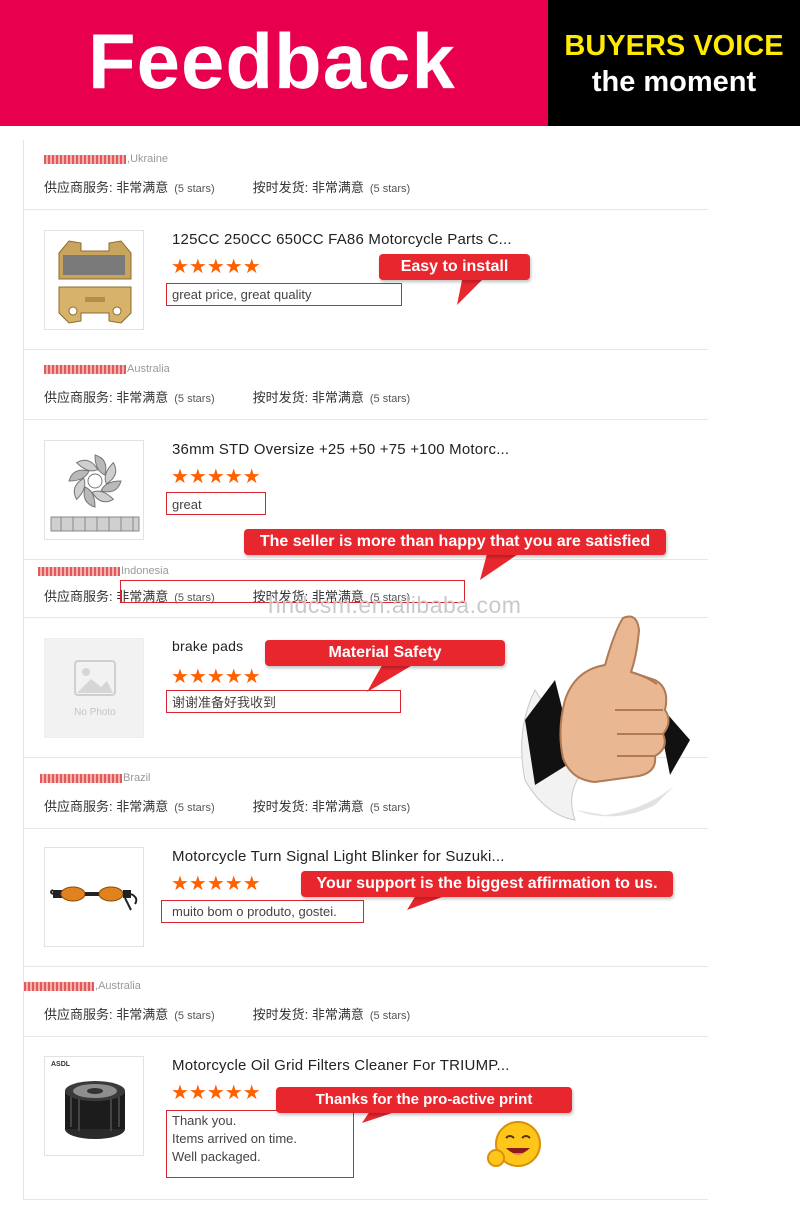 Image resolution: width=800 pixels, height=1211 pixels. What do you see at coordinates (61, 1064) in the screenshot?
I see `brand-label: ASDL` at bounding box center [61, 1064].